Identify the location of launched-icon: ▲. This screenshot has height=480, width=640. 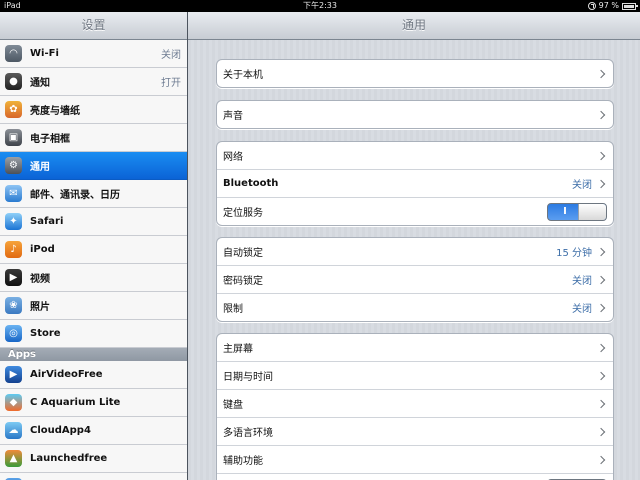
(13, 458).